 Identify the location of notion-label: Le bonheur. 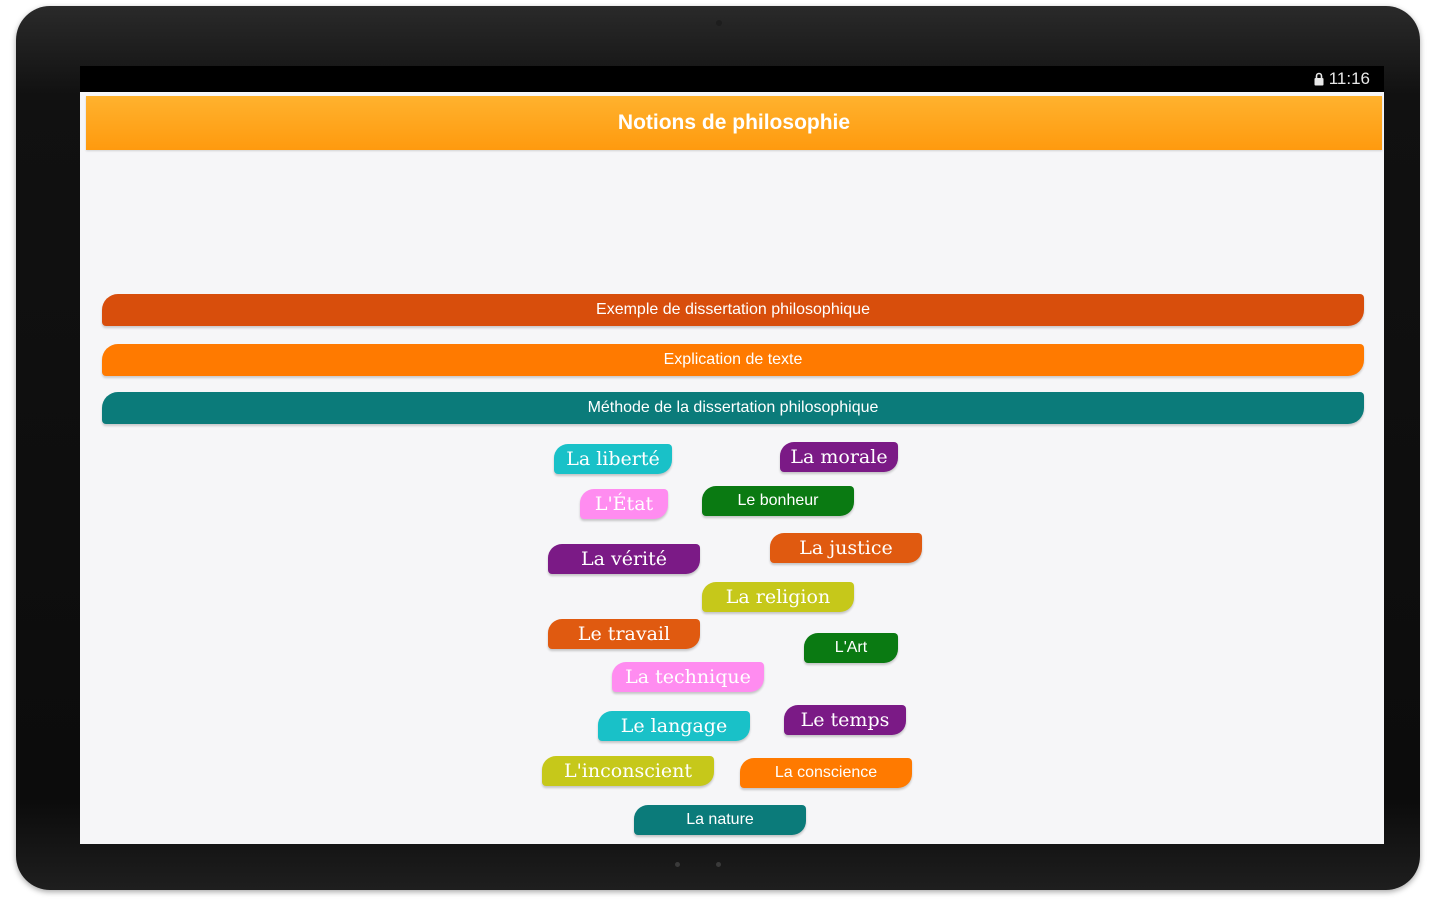
(778, 500).